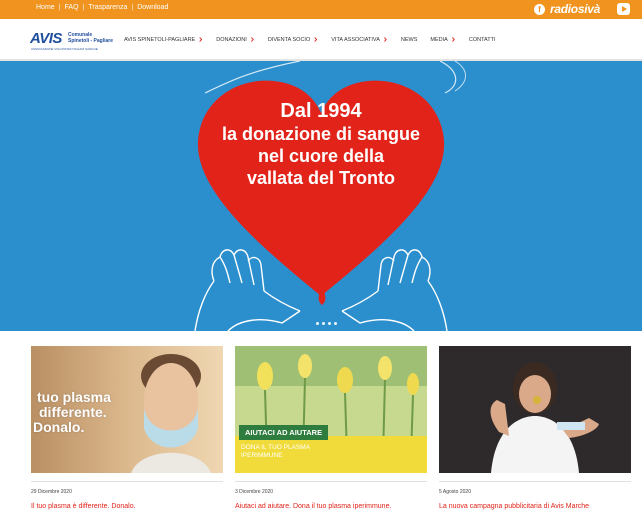 This screenshot has width=642, height=520. What do you see at coordinates (284, 432) in the screenshot?
I see `image-banner: AIUTACI AD AIUTARE` at bounding box center [284, 432].